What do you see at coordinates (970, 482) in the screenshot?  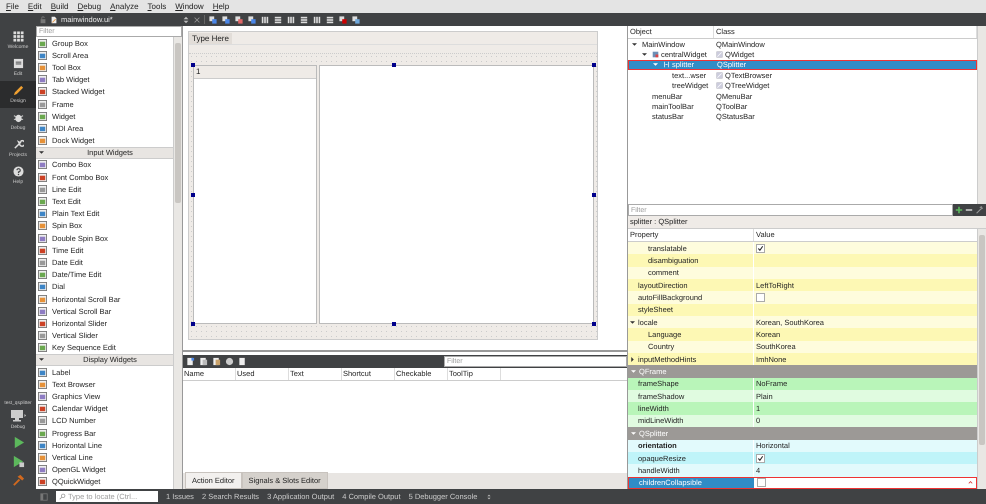 I see `reset-icon` at bounding box center [970, 482].